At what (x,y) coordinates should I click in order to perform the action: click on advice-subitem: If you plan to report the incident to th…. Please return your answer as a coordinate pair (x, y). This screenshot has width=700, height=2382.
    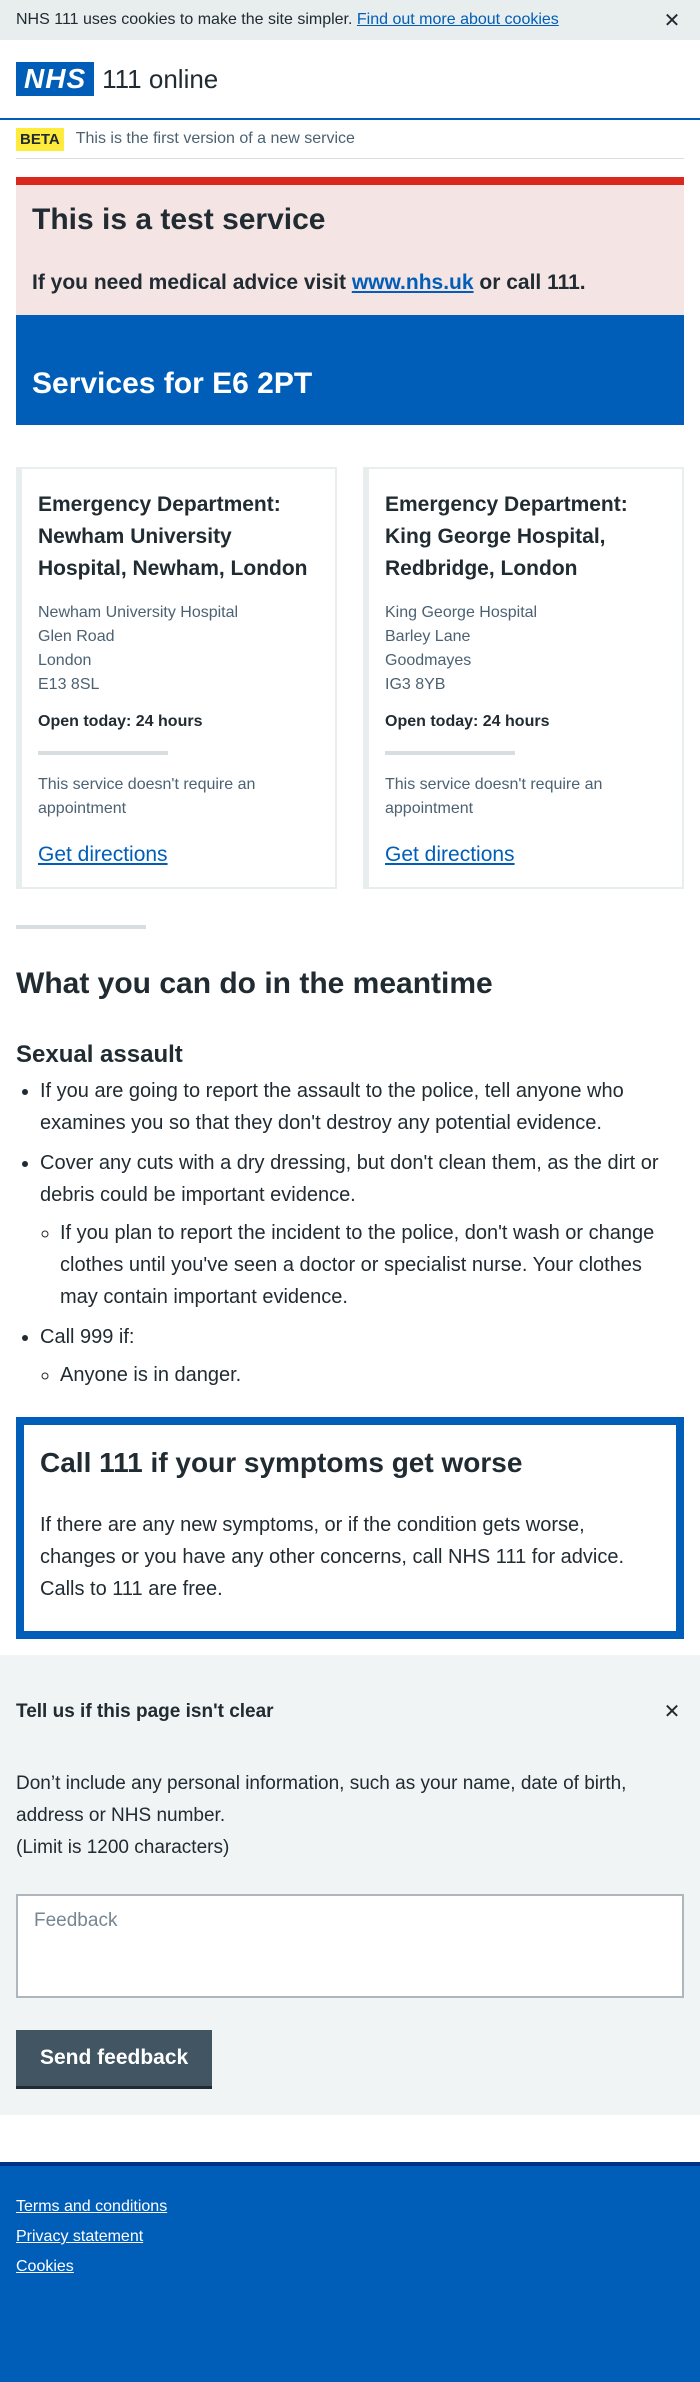
    Looking at the image, I should click on (372, 1265).